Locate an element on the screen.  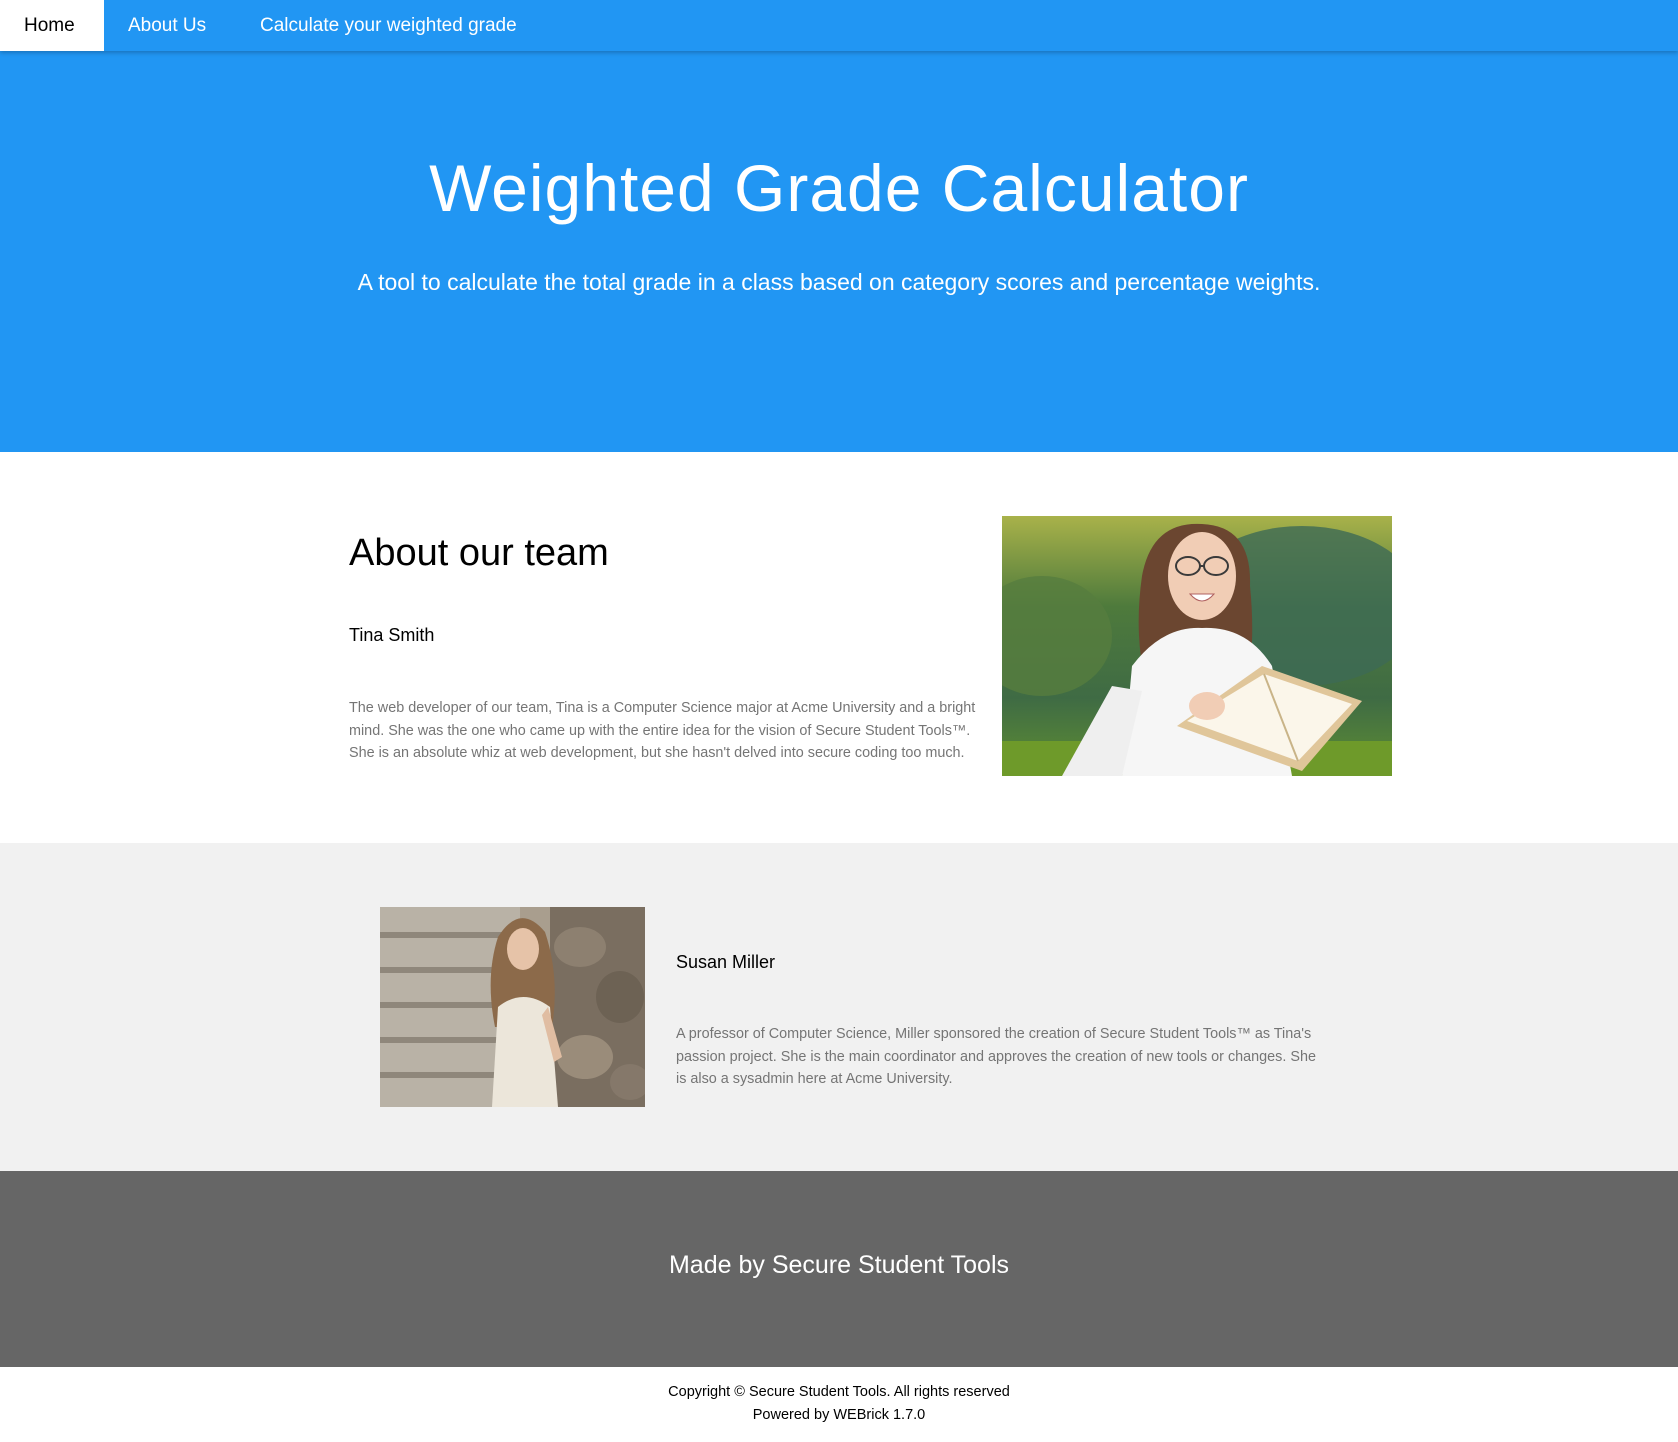
member-name-tina: Tina Smith is located at coordinates (392, 635).